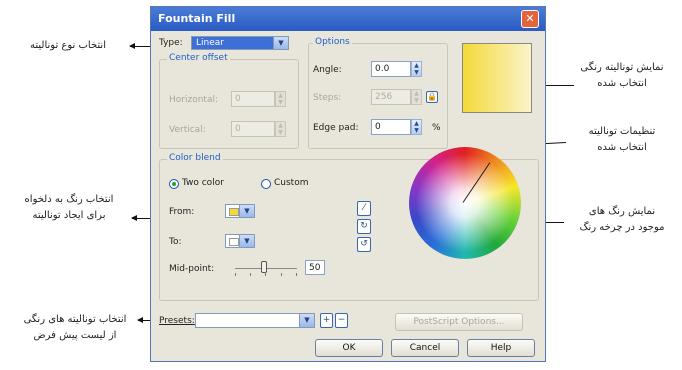  What do you see at coordinates (253, 99) in the screenshot?
I see `horizontal-field: 0` at bounding box center [253, 99].